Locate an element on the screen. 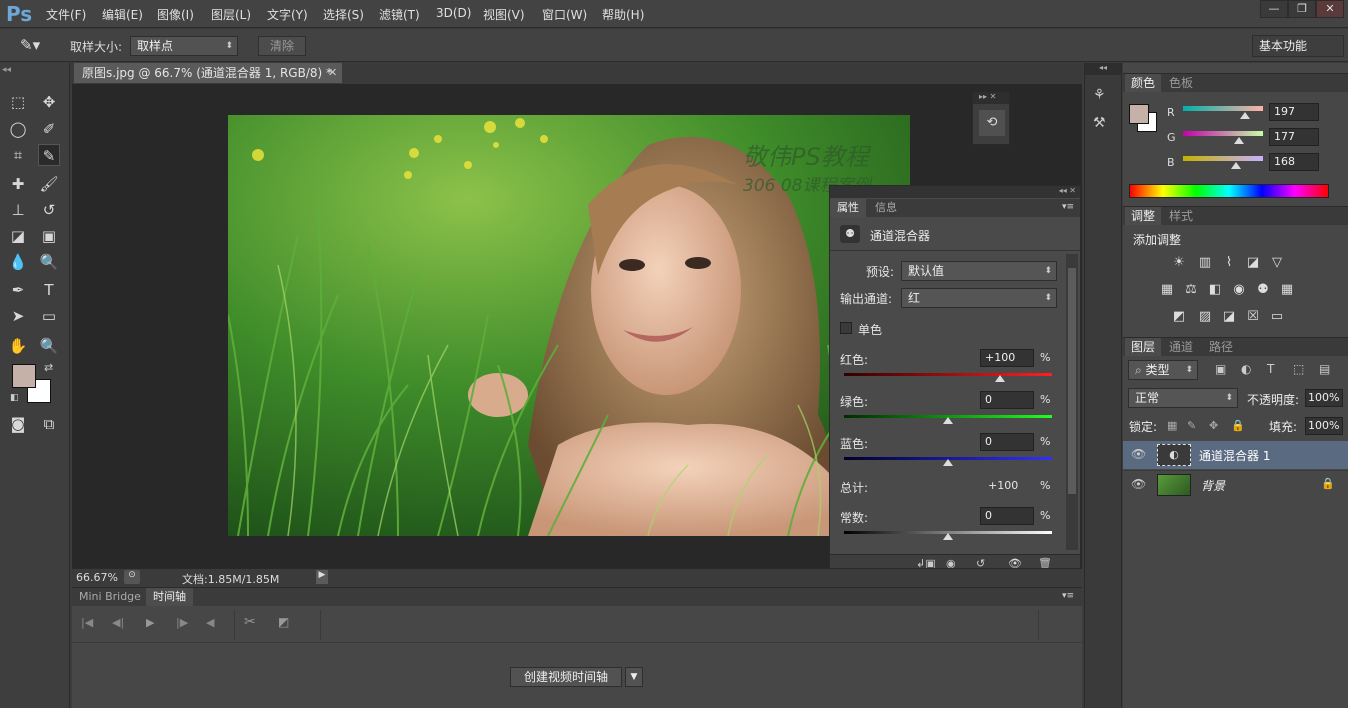 The width and height of the screenshot is (1348, 708). layer-filter-dropdown: ⌕ 类型 ⬍ is located at coordinates (1163, 370).